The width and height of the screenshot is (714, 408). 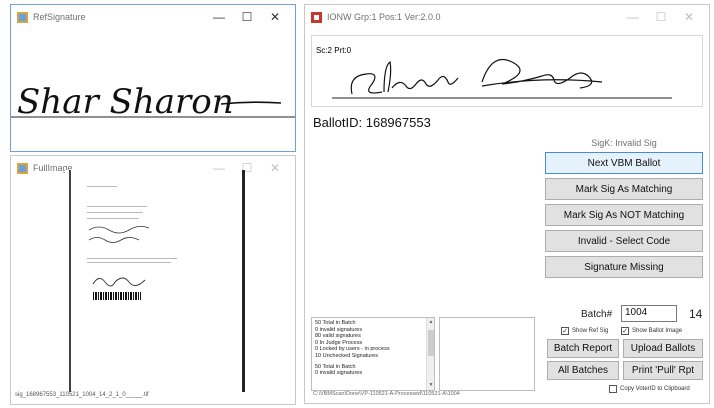 I want to click on scroll-up-icon: ▲, so click(x=430, y=322).